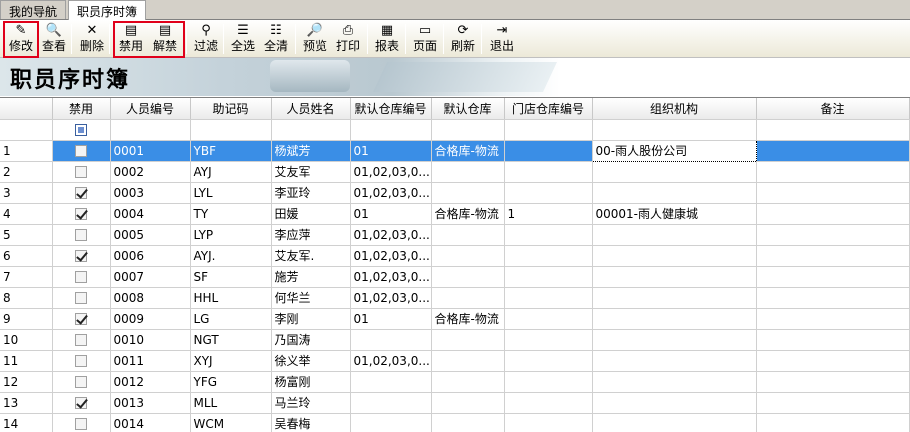  What do you see at coordinates (150, 319) in the screenshot?
I see `staff-code-cell: 0009` at bounding box center [150, 319].